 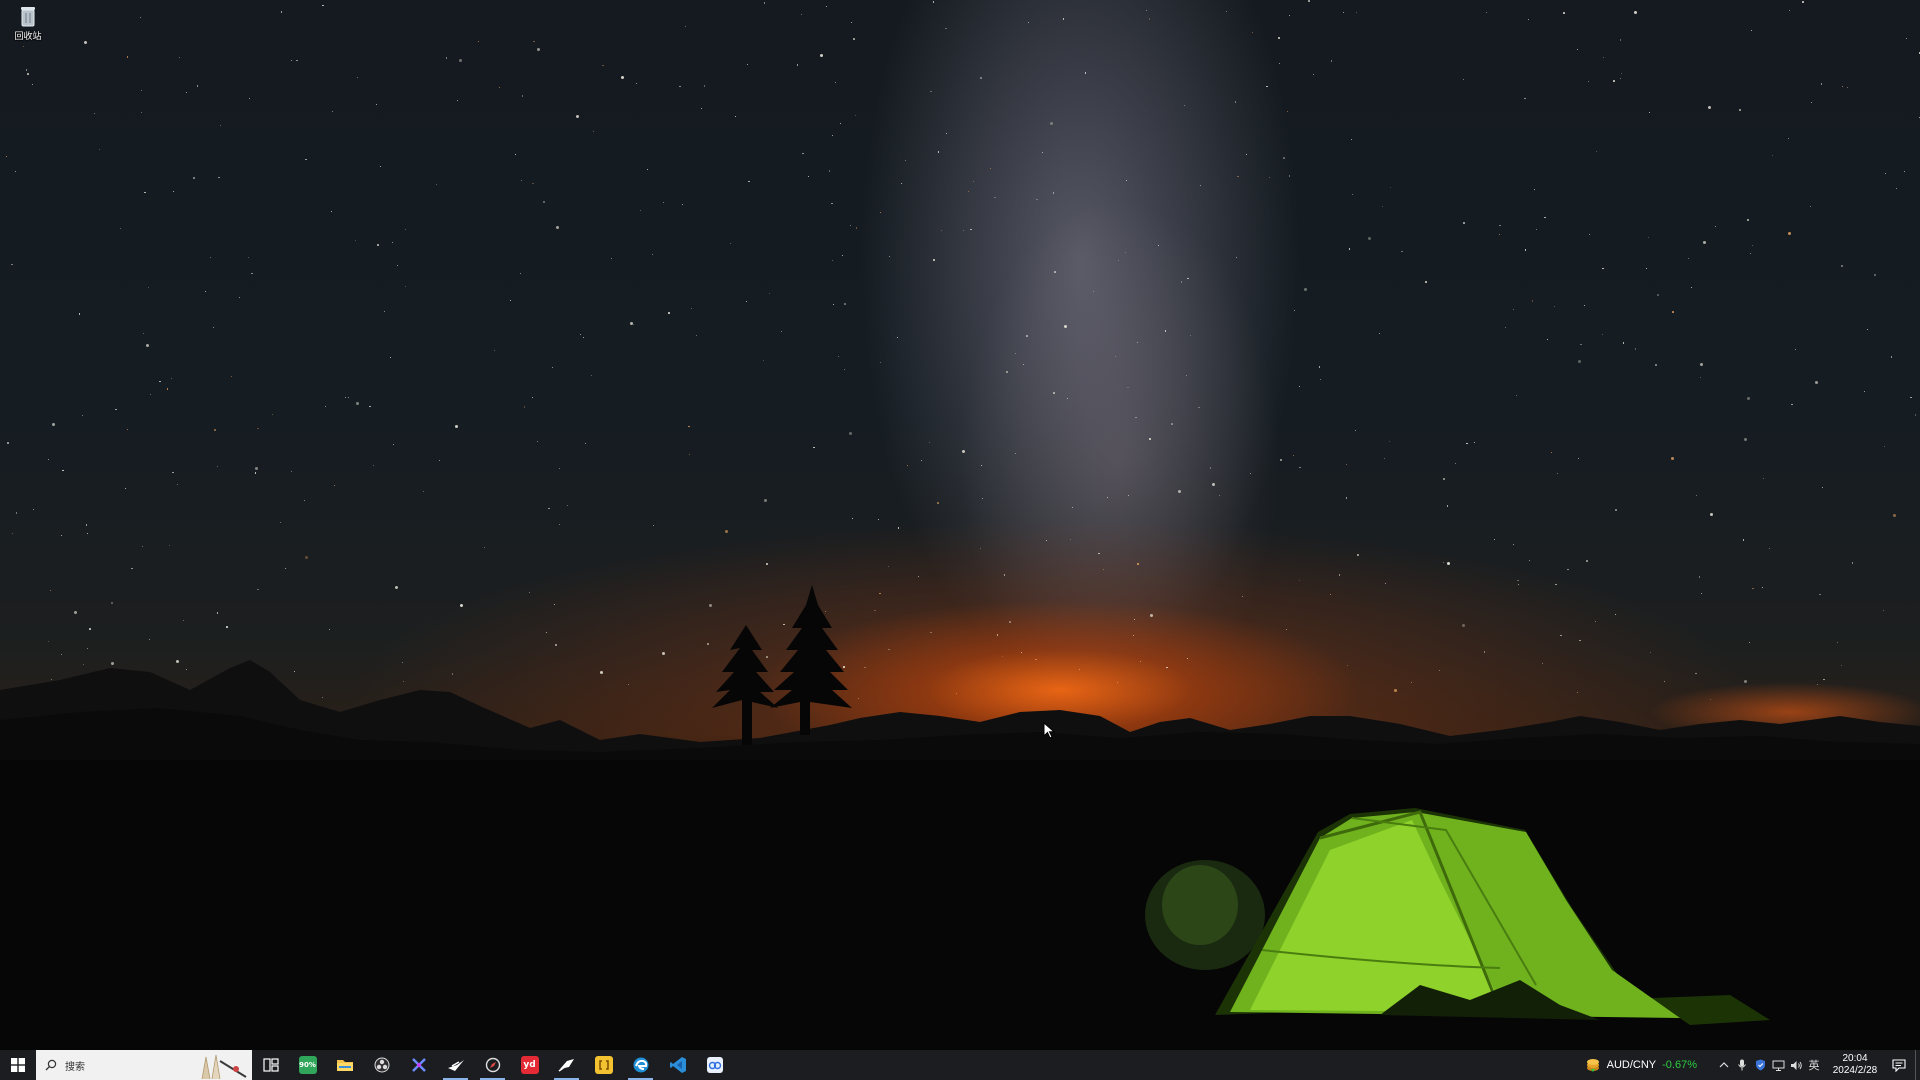 I want to click on taskbar-monitor-app: 90%, so click(x=307, y=1065).